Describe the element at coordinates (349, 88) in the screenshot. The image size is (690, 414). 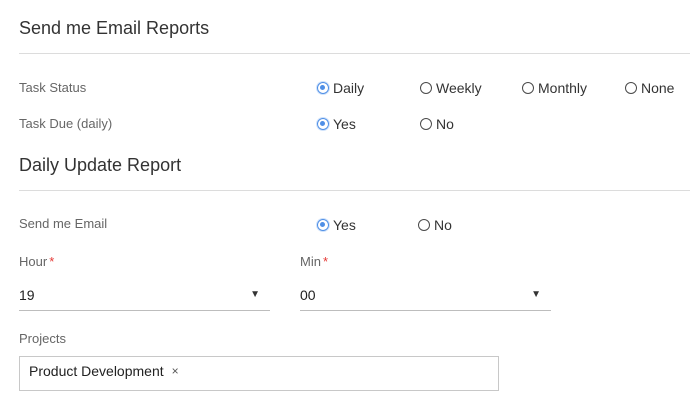
I see `radio-label: Daily` at that location.